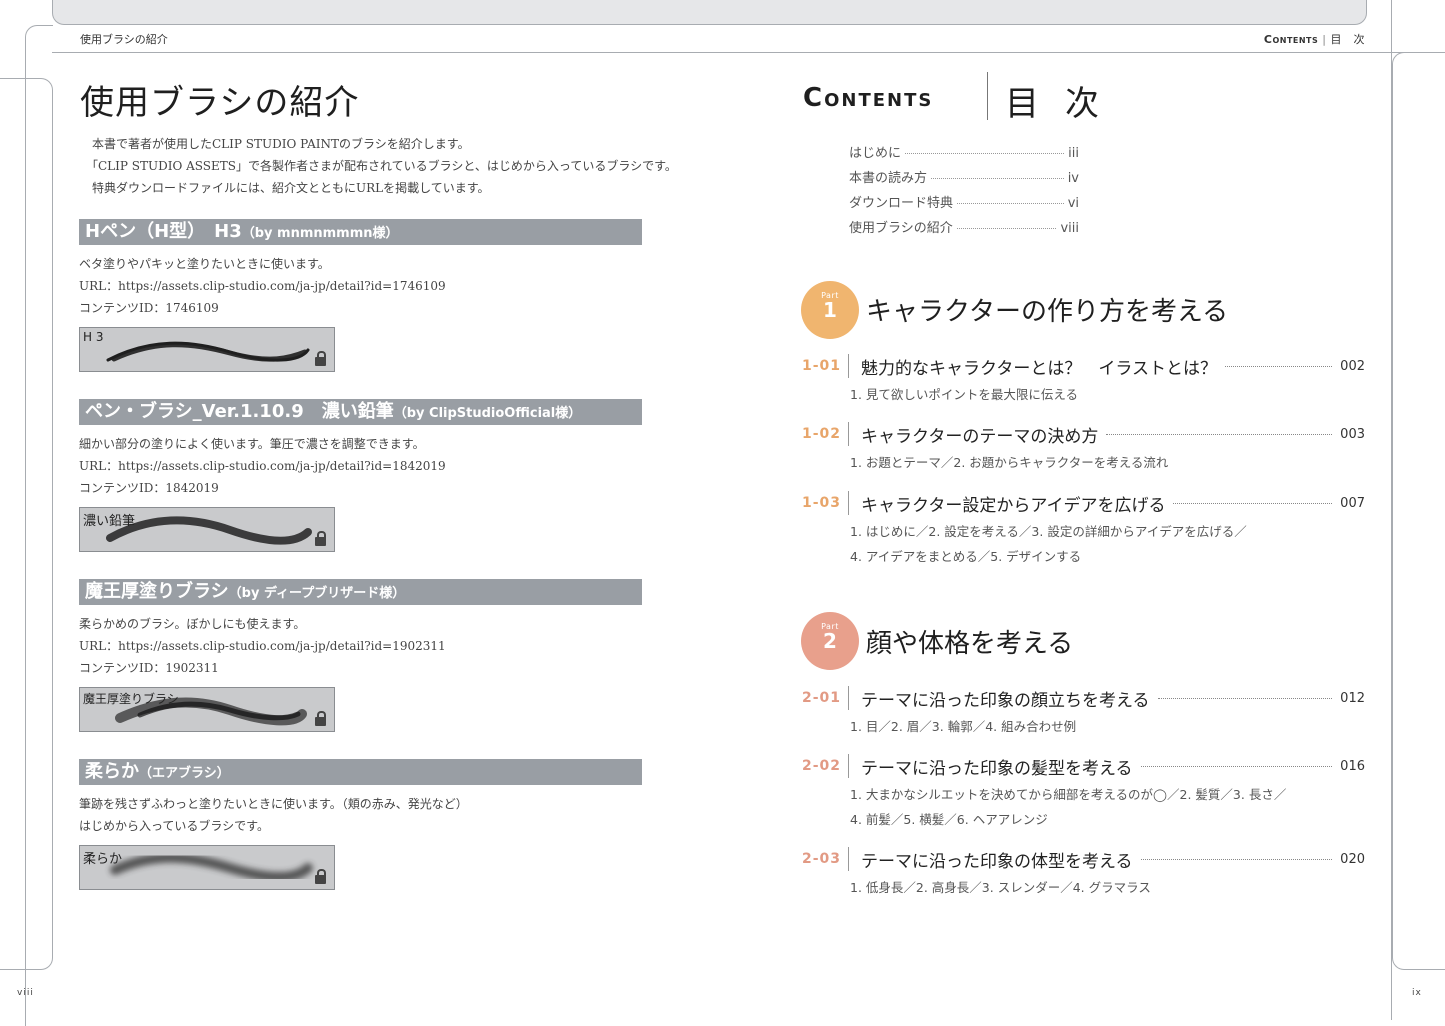 Image resolution: width=1445 pixels, height=1026 pixels. What do you see at coordinates (822, 766) in the screenshot?
I see `chapter-number: 2-02` at bounding box center [822, 766].